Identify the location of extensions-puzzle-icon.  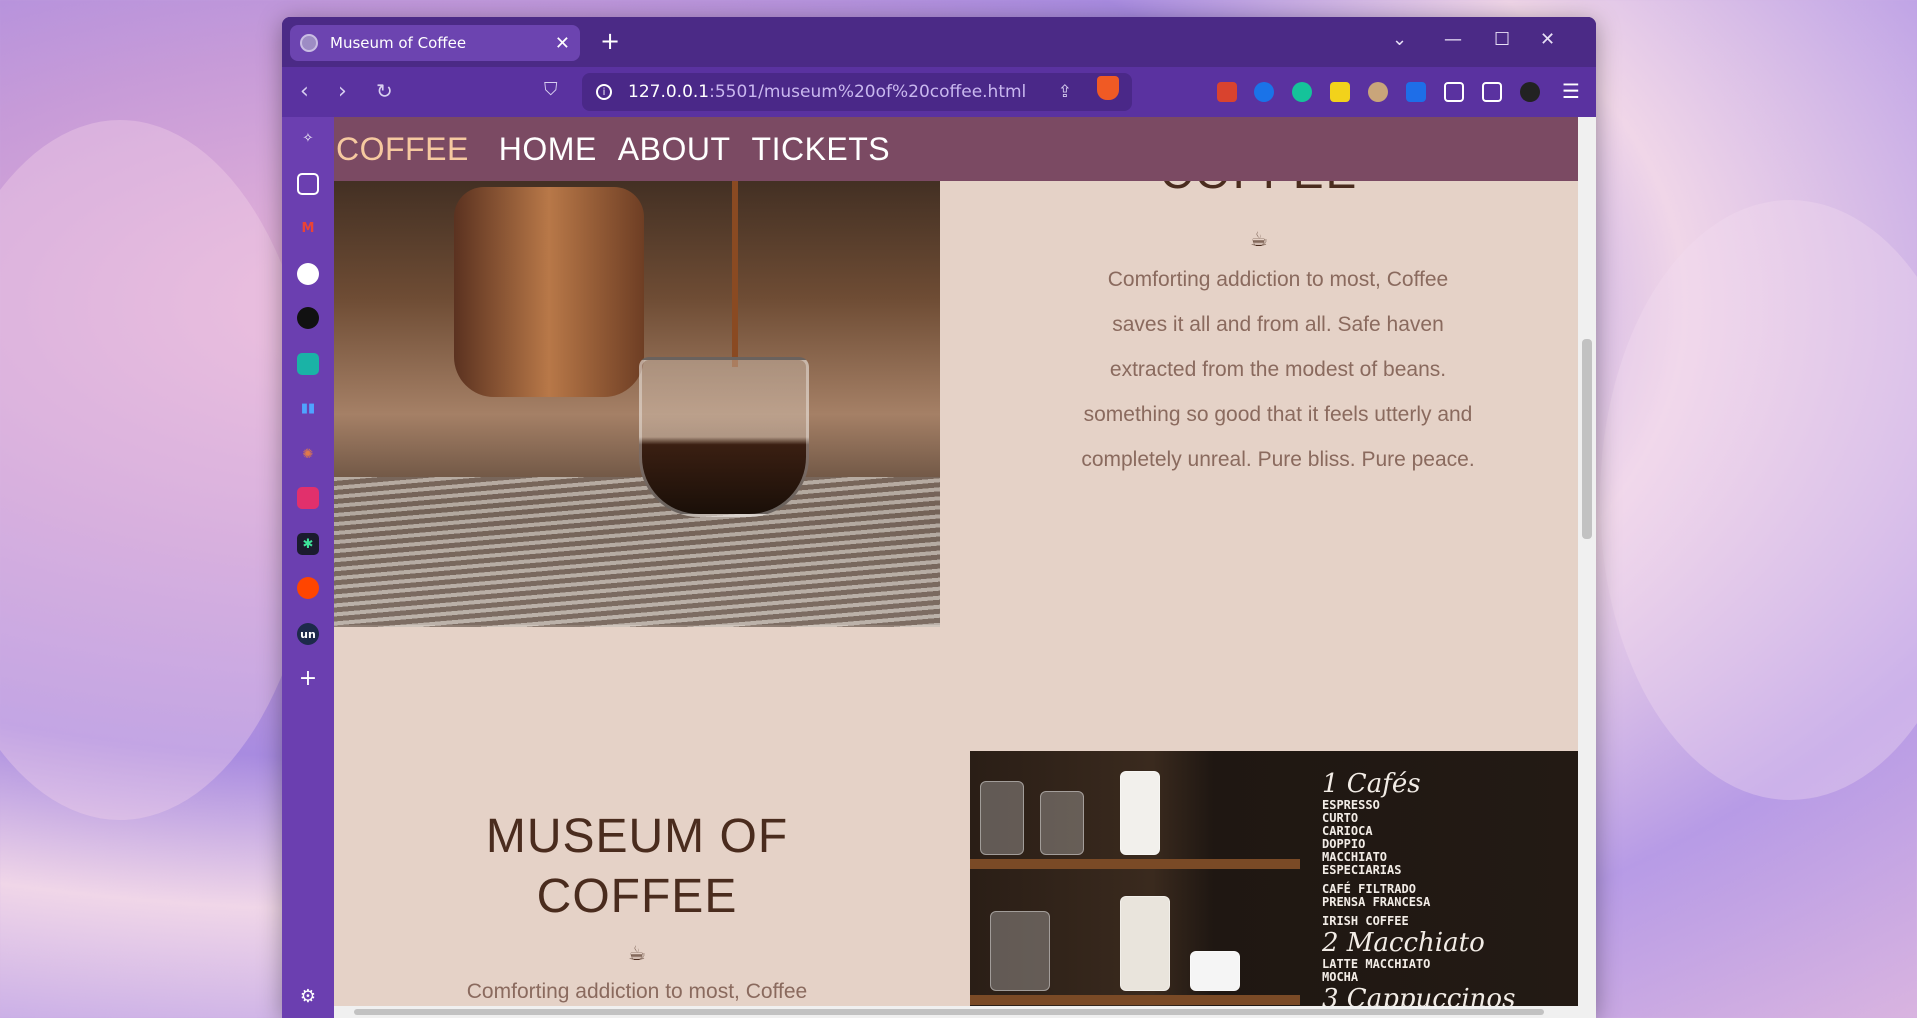
(1454, 92).